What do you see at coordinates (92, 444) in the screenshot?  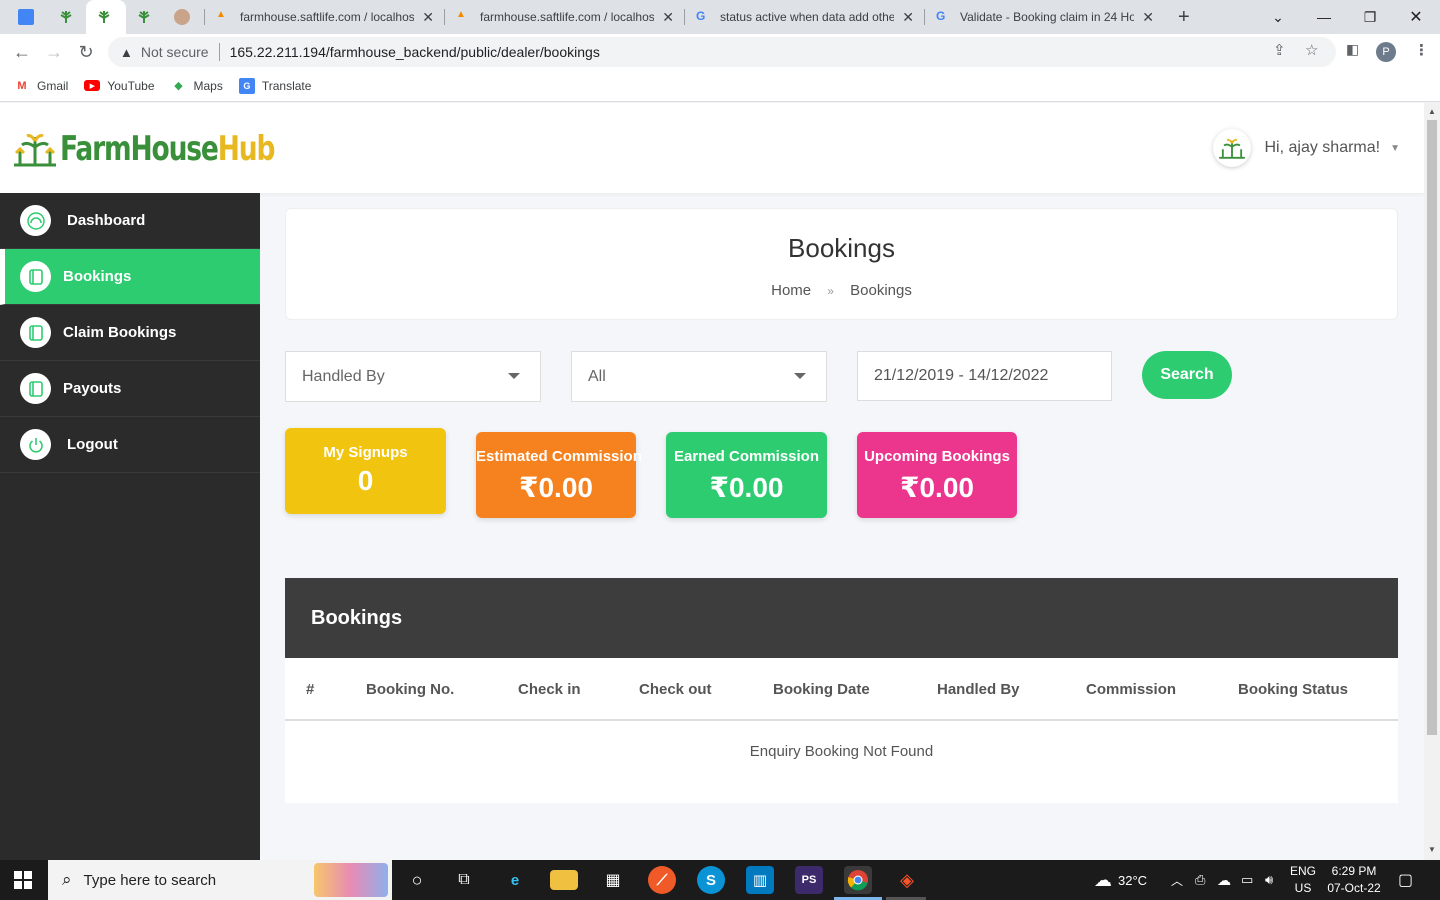 I see `sidebar-item-label: Logout` at bounding box center [92, 444].